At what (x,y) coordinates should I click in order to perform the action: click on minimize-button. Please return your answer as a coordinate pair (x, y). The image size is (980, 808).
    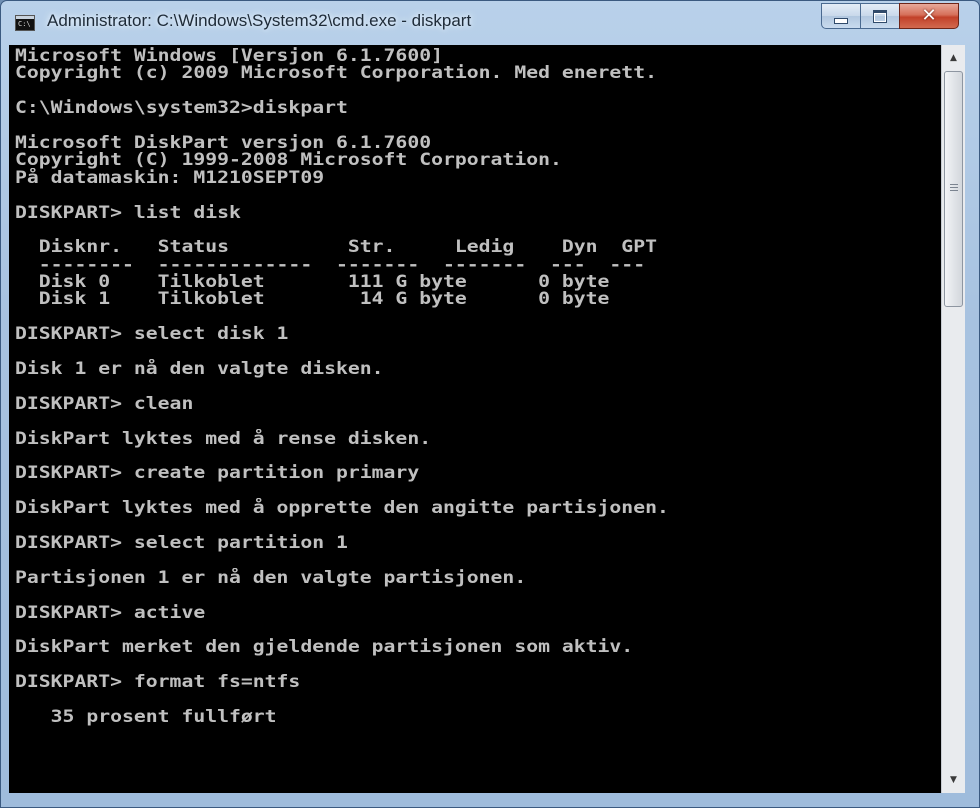
    Looking at the image, I should click on (841, 16).